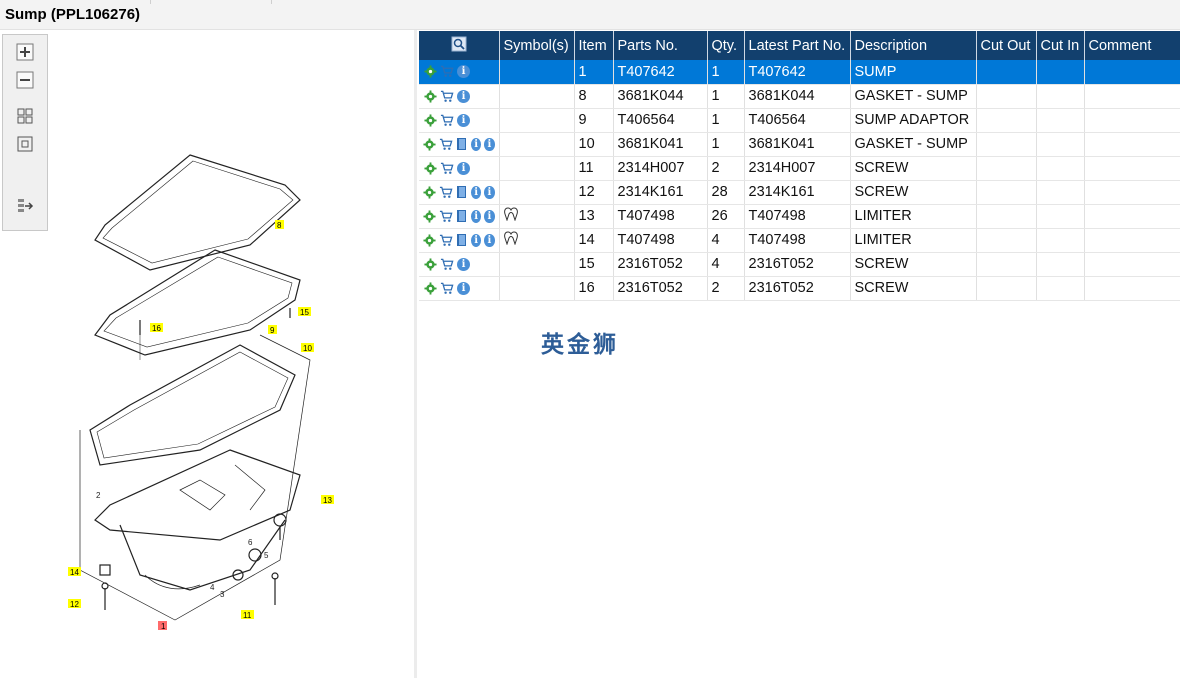  I want to click on column-header-latest-part-no: Latest Part No., so click(797, 45).